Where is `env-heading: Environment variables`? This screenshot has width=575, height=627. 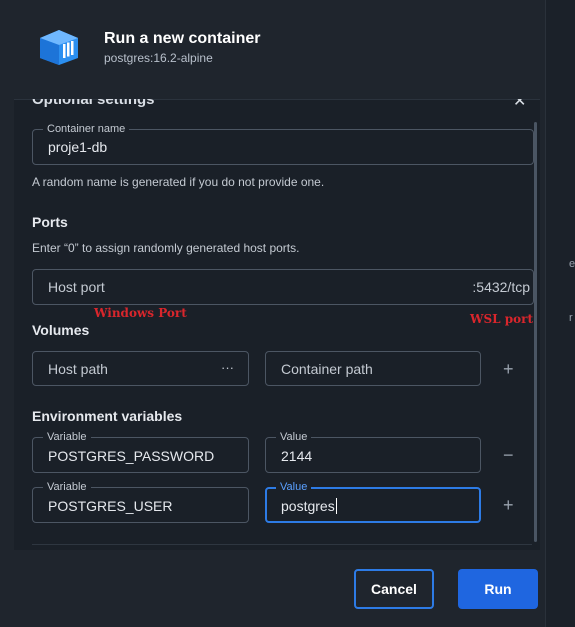
env-heading: Environment variables is located at coordinates (107, 416).